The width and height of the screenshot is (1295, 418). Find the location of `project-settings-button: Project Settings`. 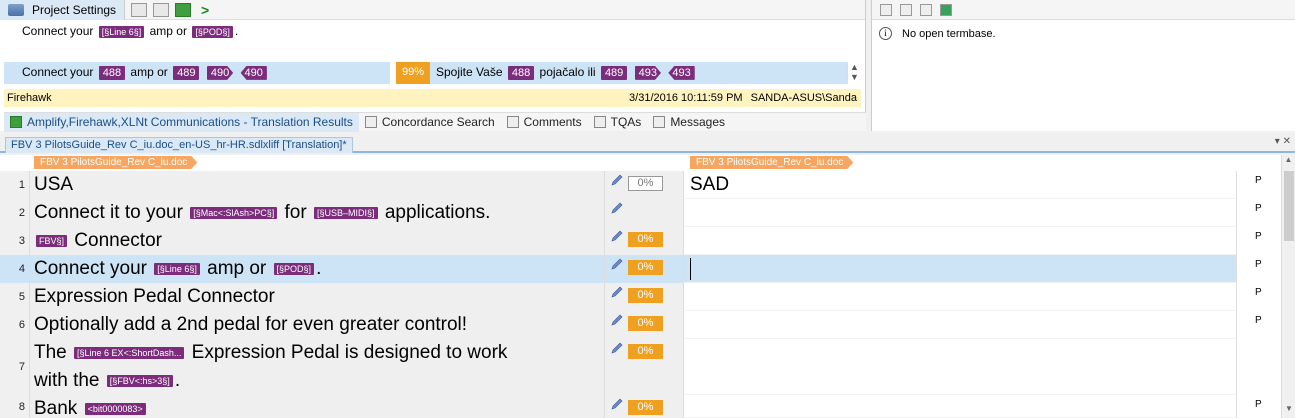

project-settings-button: Project Settings is located at coordinates (63, 10).